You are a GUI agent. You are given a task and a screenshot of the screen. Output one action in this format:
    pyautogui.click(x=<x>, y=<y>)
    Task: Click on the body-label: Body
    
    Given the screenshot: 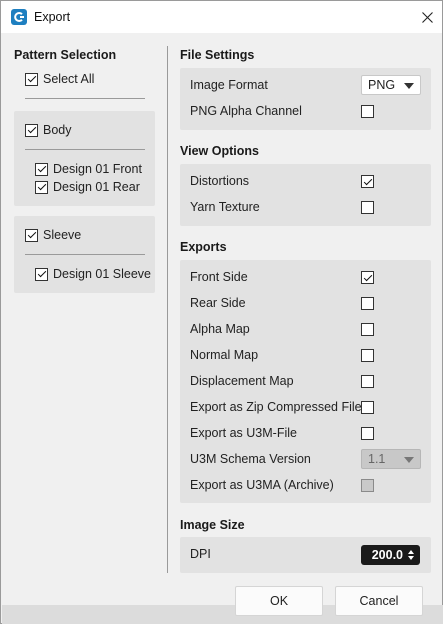 What is the action you would take?
    pyautogui.click(x=57, y=130)
    